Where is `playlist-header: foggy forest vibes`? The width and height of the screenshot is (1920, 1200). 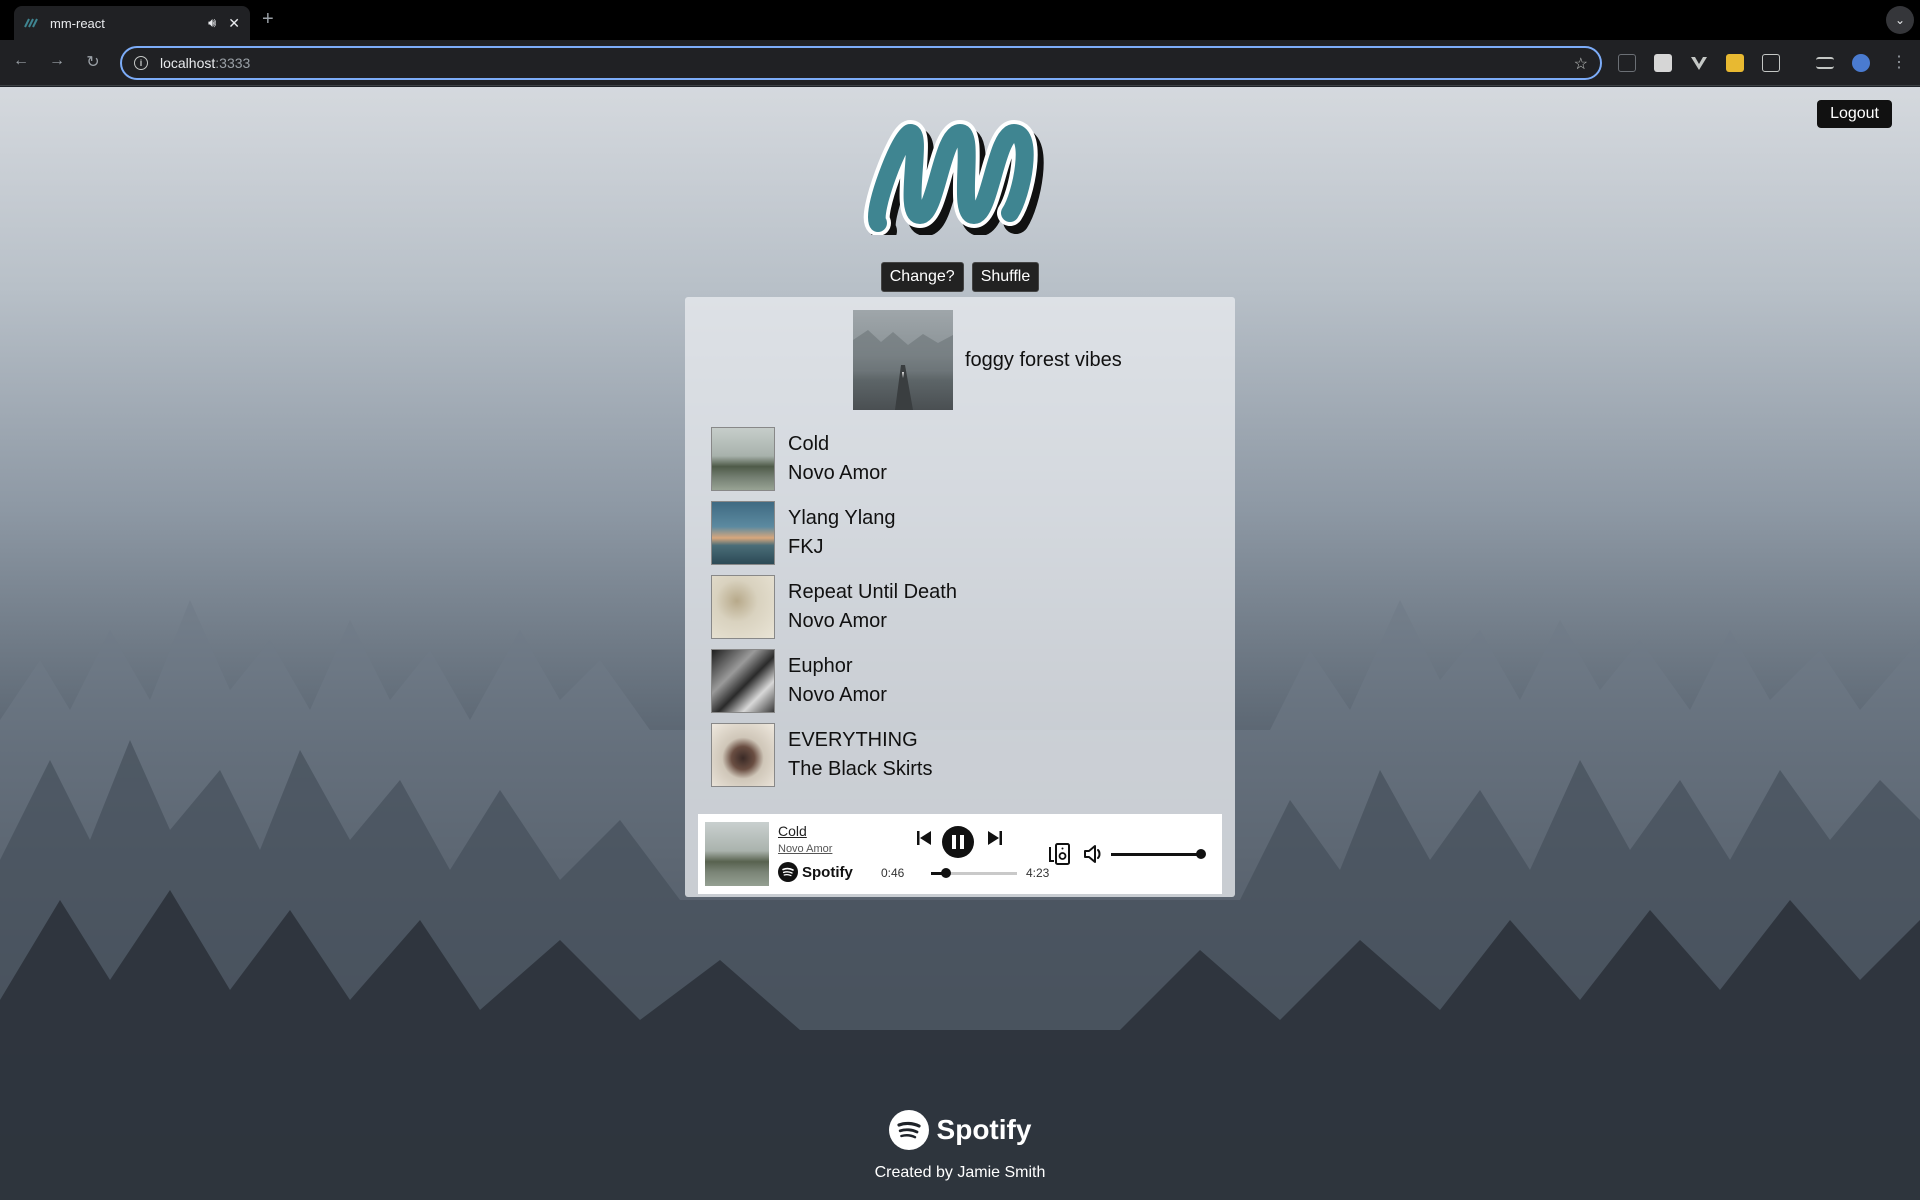 playlist-header: foggy forest vibes is located at coordinates (987, 360).